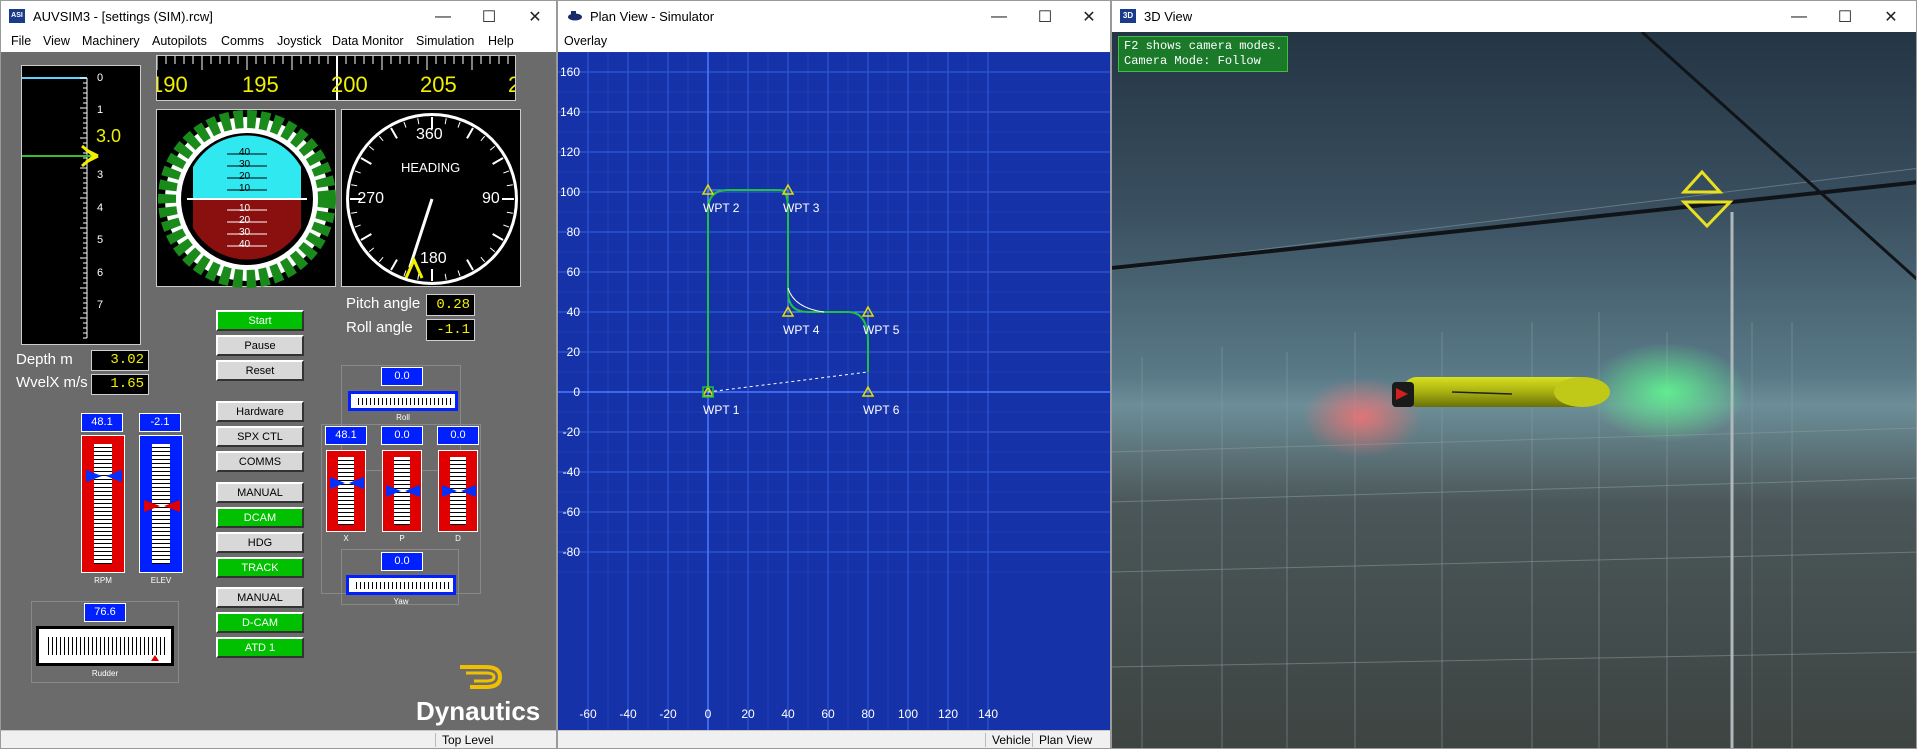  What do you see at coordinates (260, 345) in the screenshot?
I see `pause-button: Pause` at bounding box center [260, 345].